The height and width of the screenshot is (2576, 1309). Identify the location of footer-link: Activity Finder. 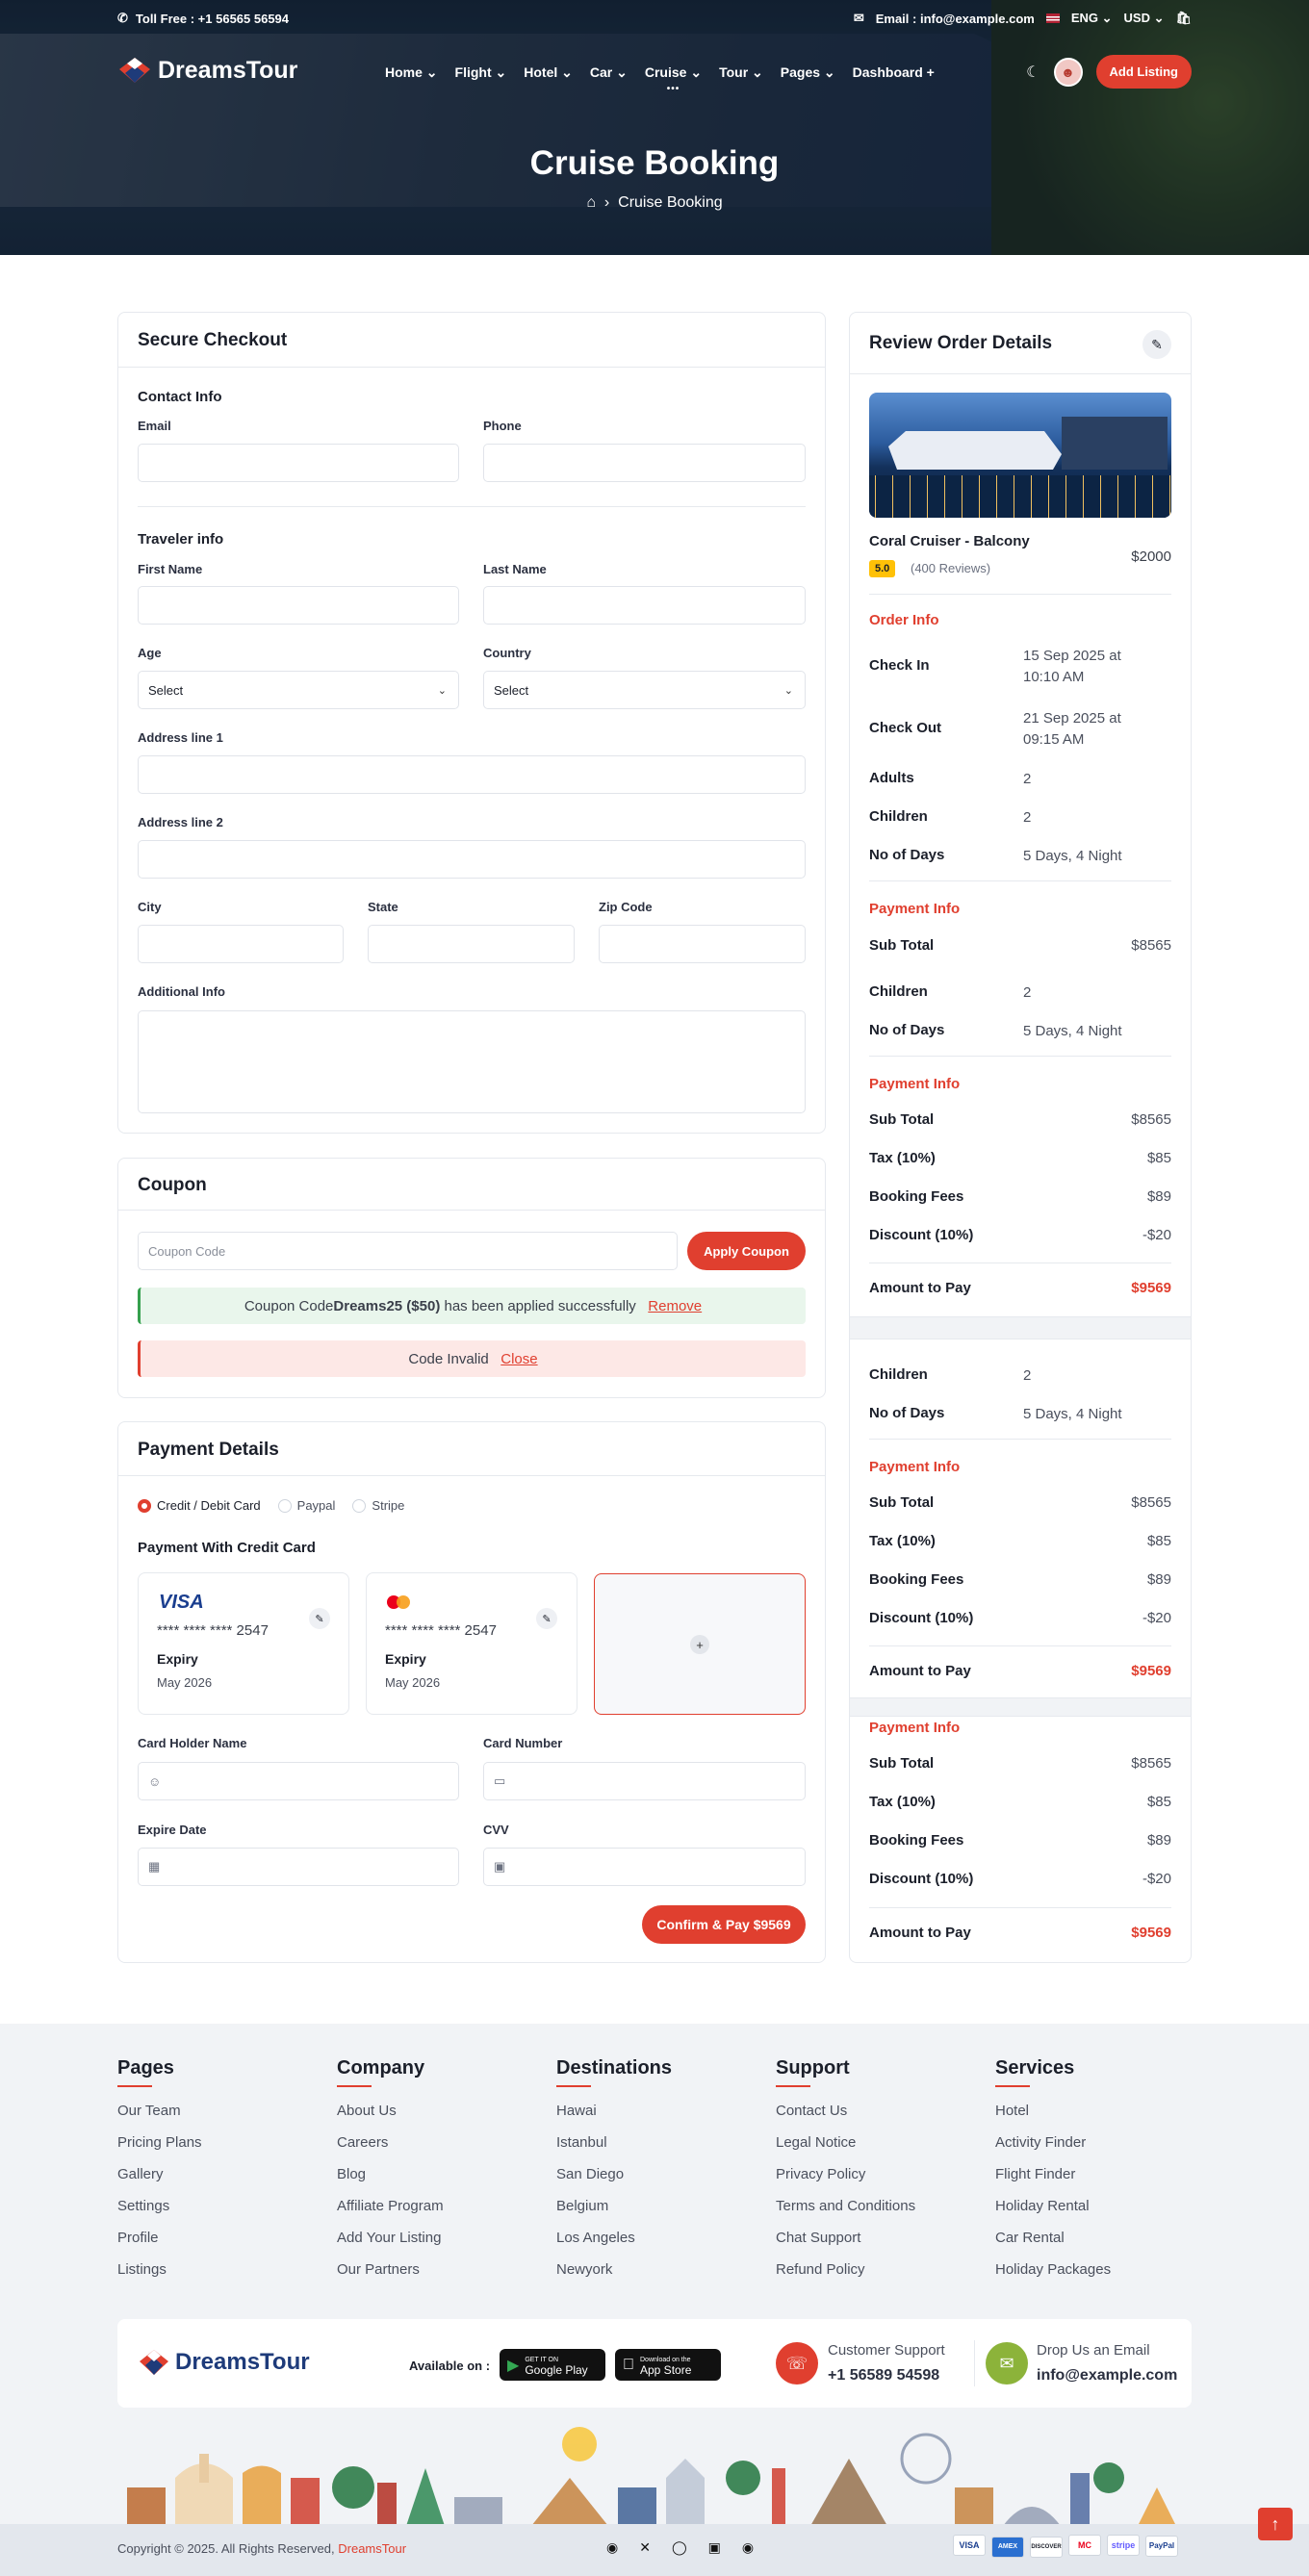
(1053, 2142).